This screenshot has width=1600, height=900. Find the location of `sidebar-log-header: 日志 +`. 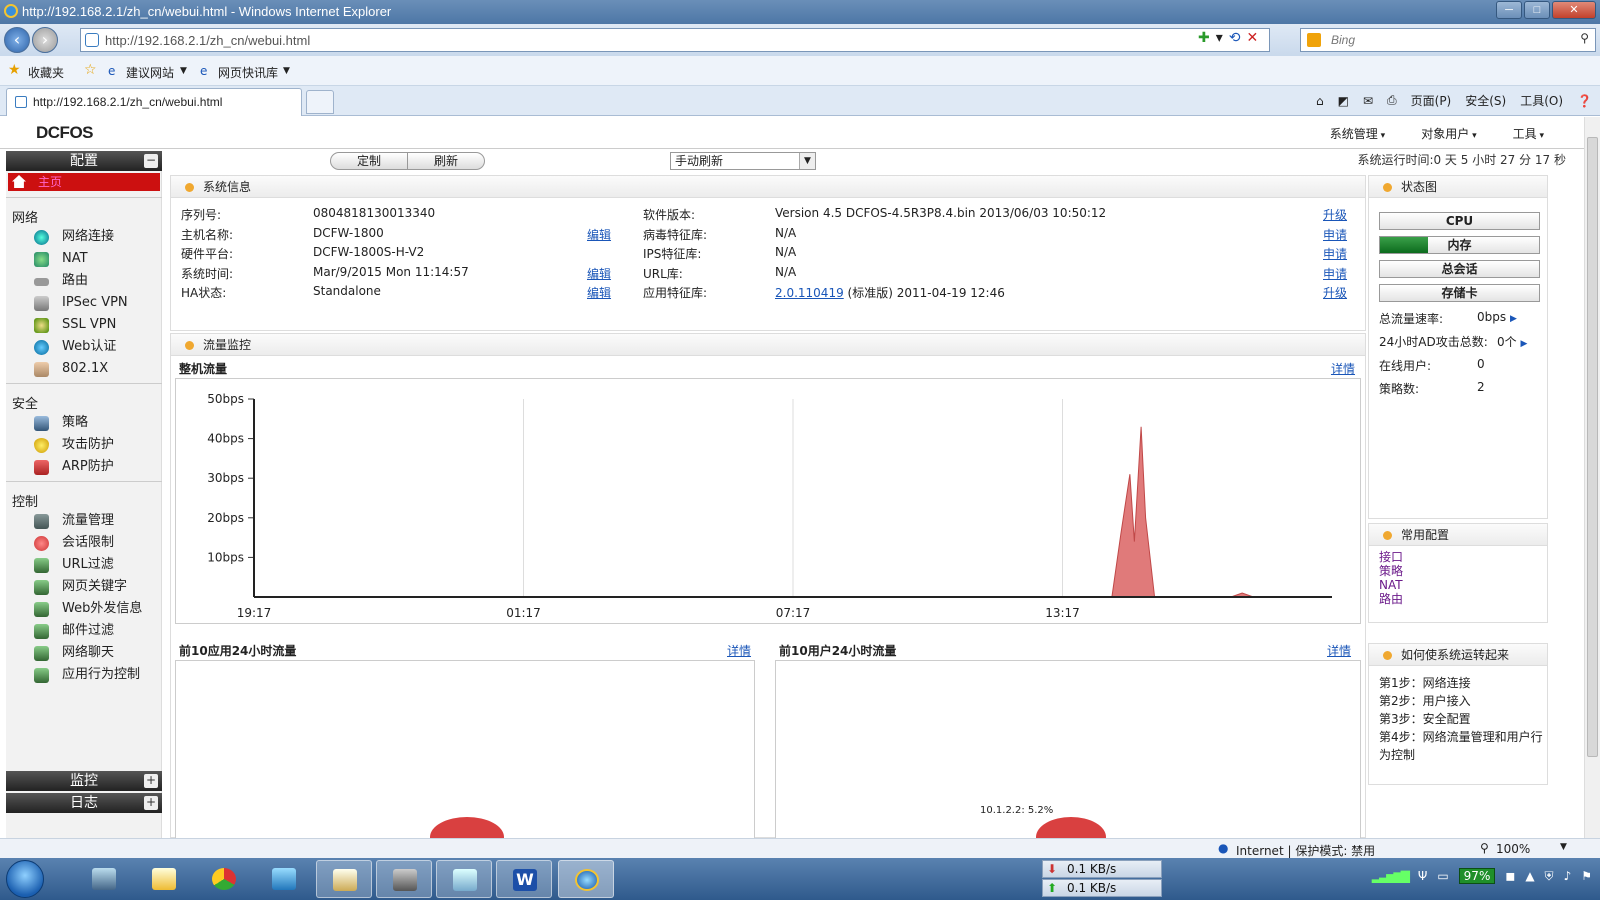

sidebar-log-header: 日志 + is located at coordinates (84, 803).